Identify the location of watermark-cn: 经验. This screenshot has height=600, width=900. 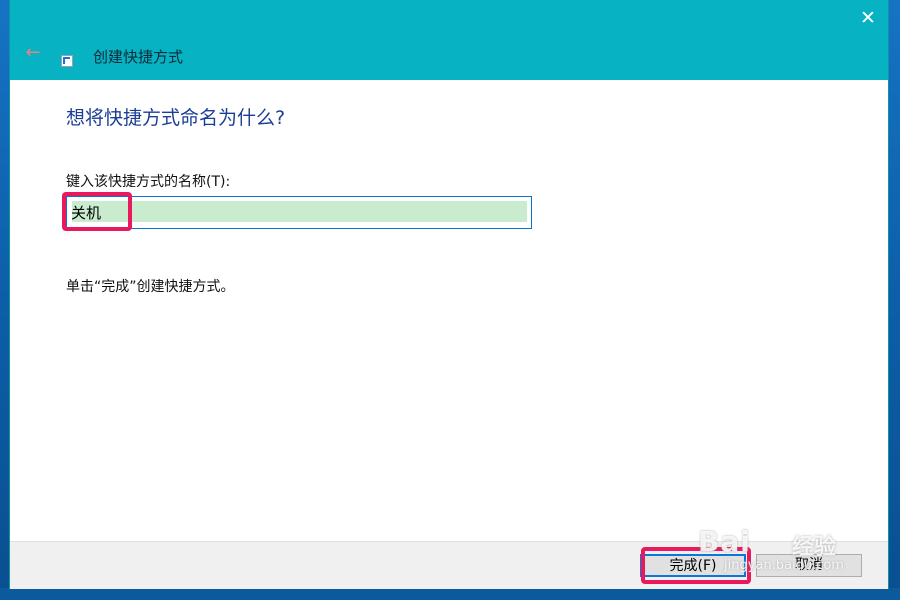
(814, 547).